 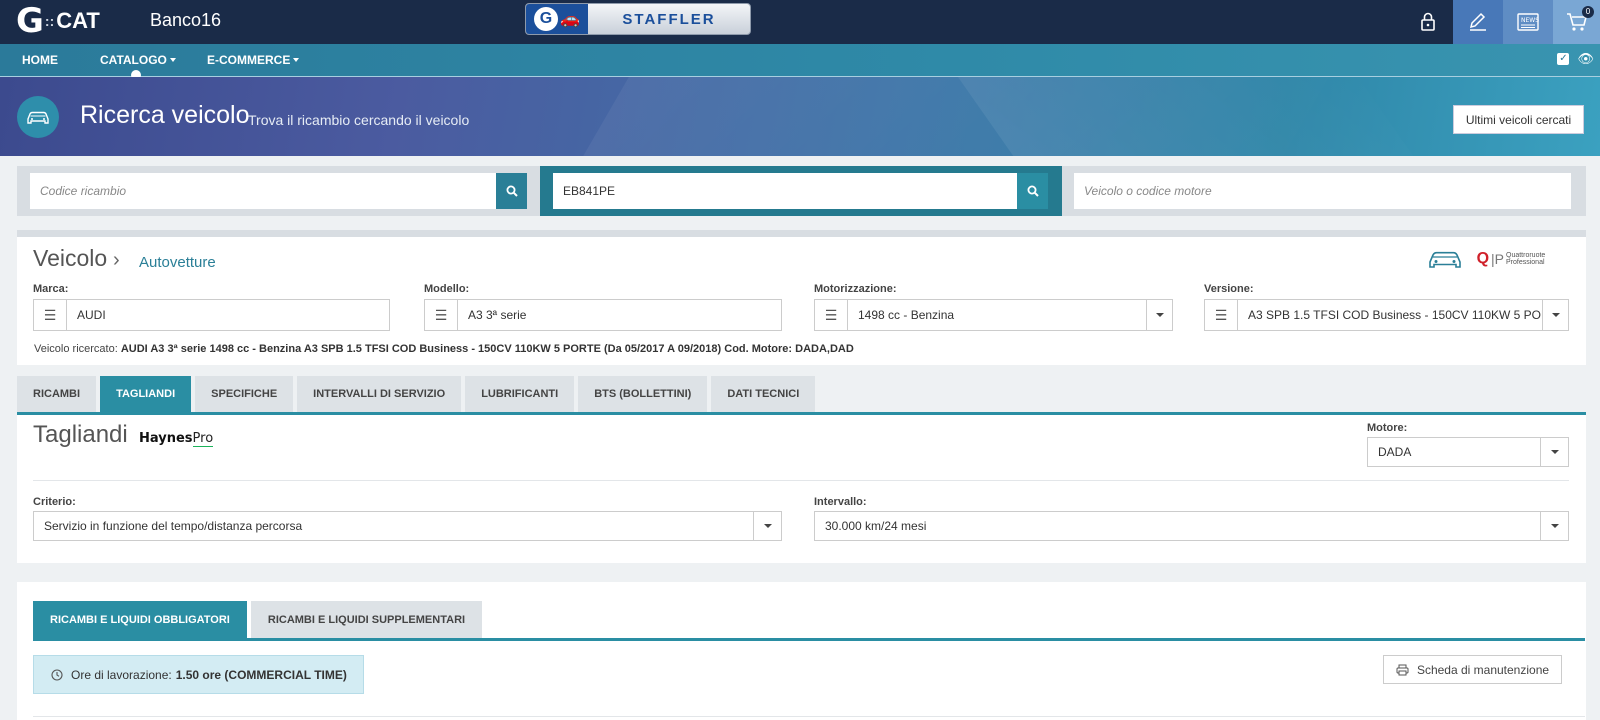 I want to click on tab-dati-tecnici: DATI TECNICI, so click(x=763, y=394).